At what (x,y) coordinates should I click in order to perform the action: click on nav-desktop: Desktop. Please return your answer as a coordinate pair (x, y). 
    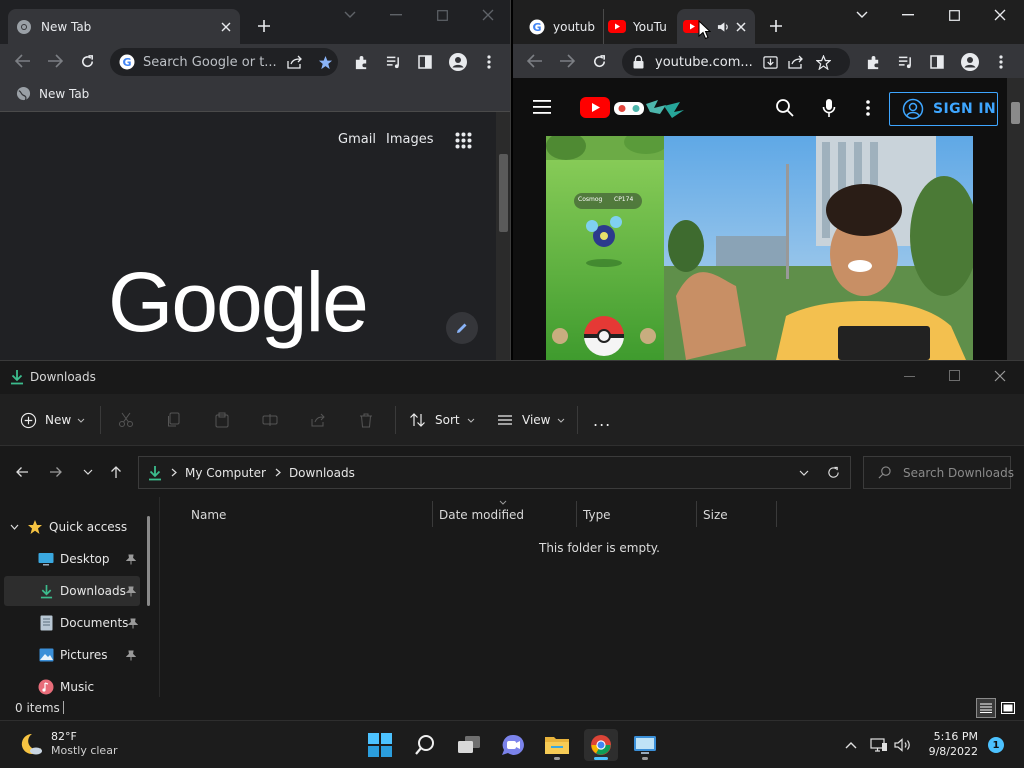
    Looking at the image, I should click on (72, 559).